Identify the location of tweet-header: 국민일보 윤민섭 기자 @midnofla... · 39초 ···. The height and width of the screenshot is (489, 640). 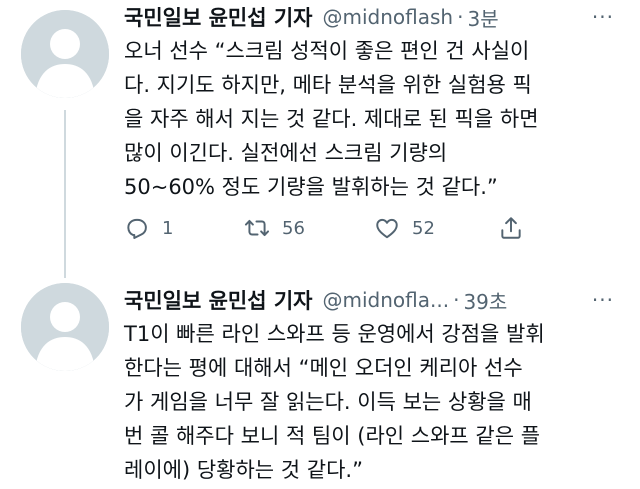
(370, 300).